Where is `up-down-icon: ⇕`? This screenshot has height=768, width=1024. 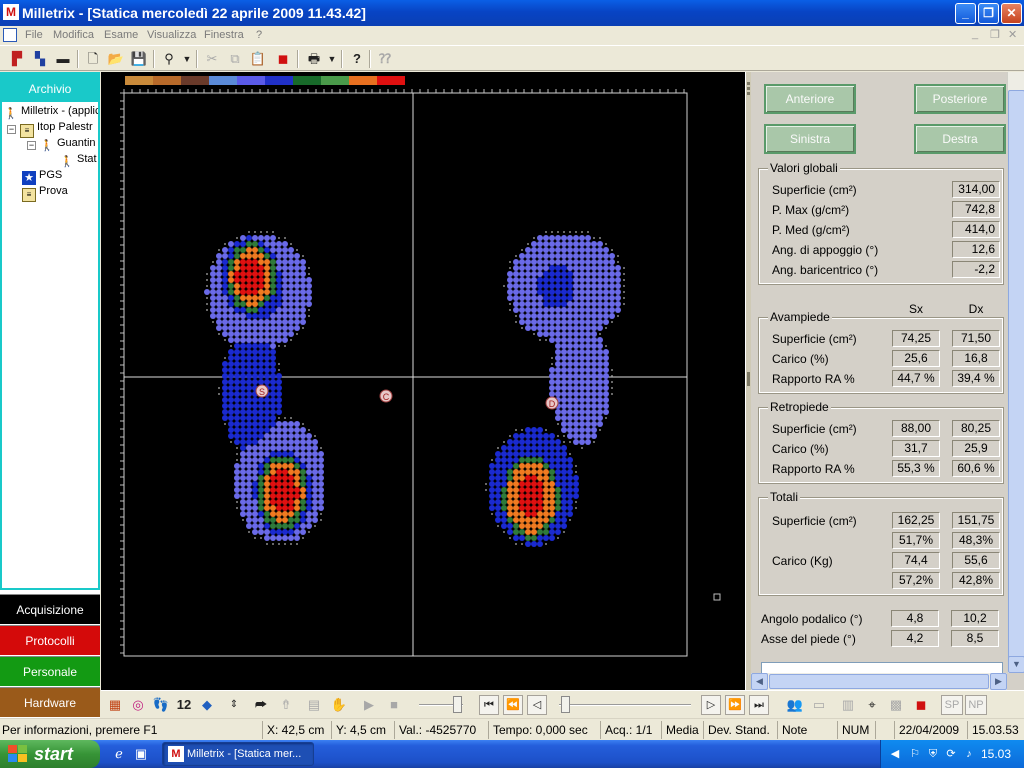 up-down-icon: ⇕ is located at coordinates (234, 705).